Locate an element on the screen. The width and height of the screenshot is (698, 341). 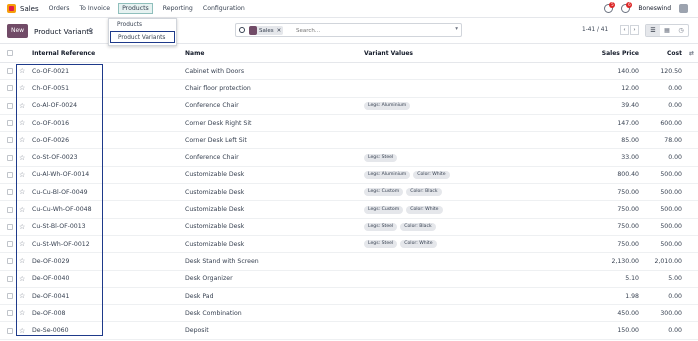
search-options-toggle: ▾ is located at coordinates (456, 29).